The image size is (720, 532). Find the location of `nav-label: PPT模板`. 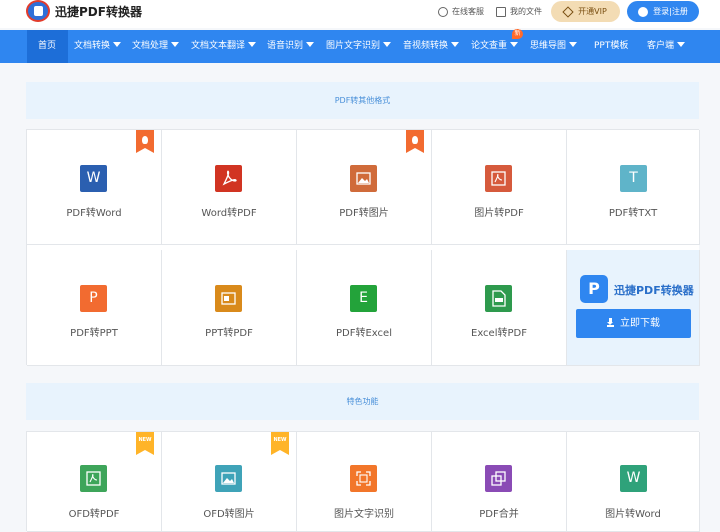

nav-label: PPT模板 is located at coordinates (611, 46).